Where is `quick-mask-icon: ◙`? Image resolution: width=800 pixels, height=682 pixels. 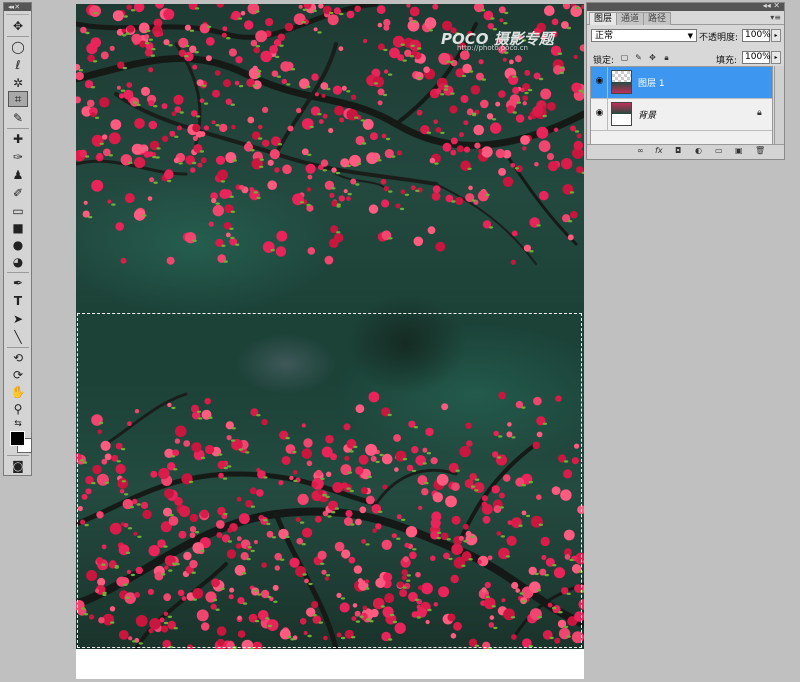 quick-mask-icon: ◙ is located at coordinates (18, 466).